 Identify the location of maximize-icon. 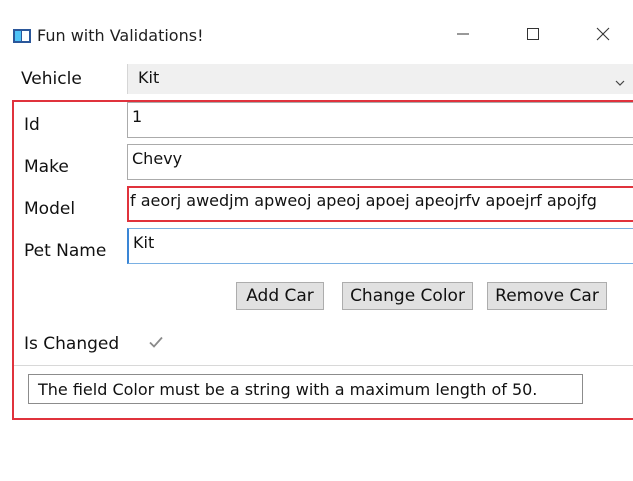
(533, 34).